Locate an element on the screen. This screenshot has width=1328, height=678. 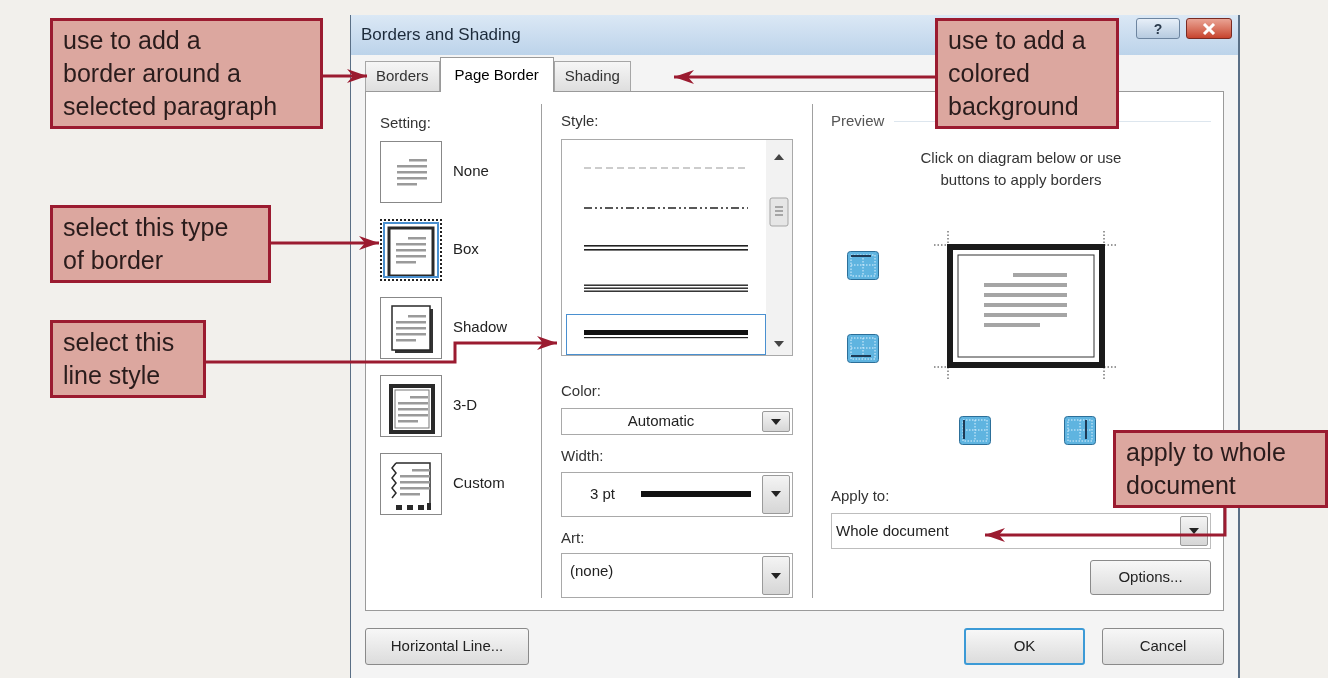
tab: Shading is located at coordinates (592, 76).